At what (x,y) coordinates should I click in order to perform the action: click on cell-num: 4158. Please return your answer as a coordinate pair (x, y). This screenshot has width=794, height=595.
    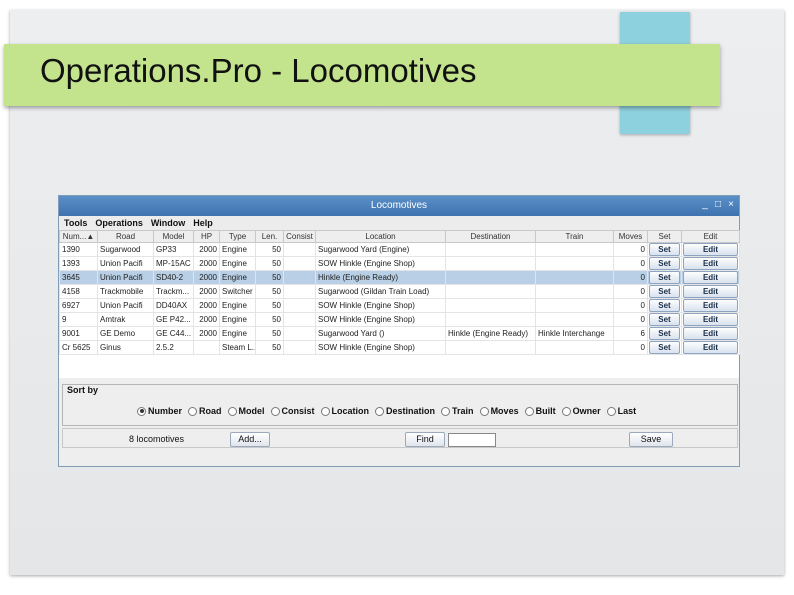
    Looking at the image, I should click on (78, 291).